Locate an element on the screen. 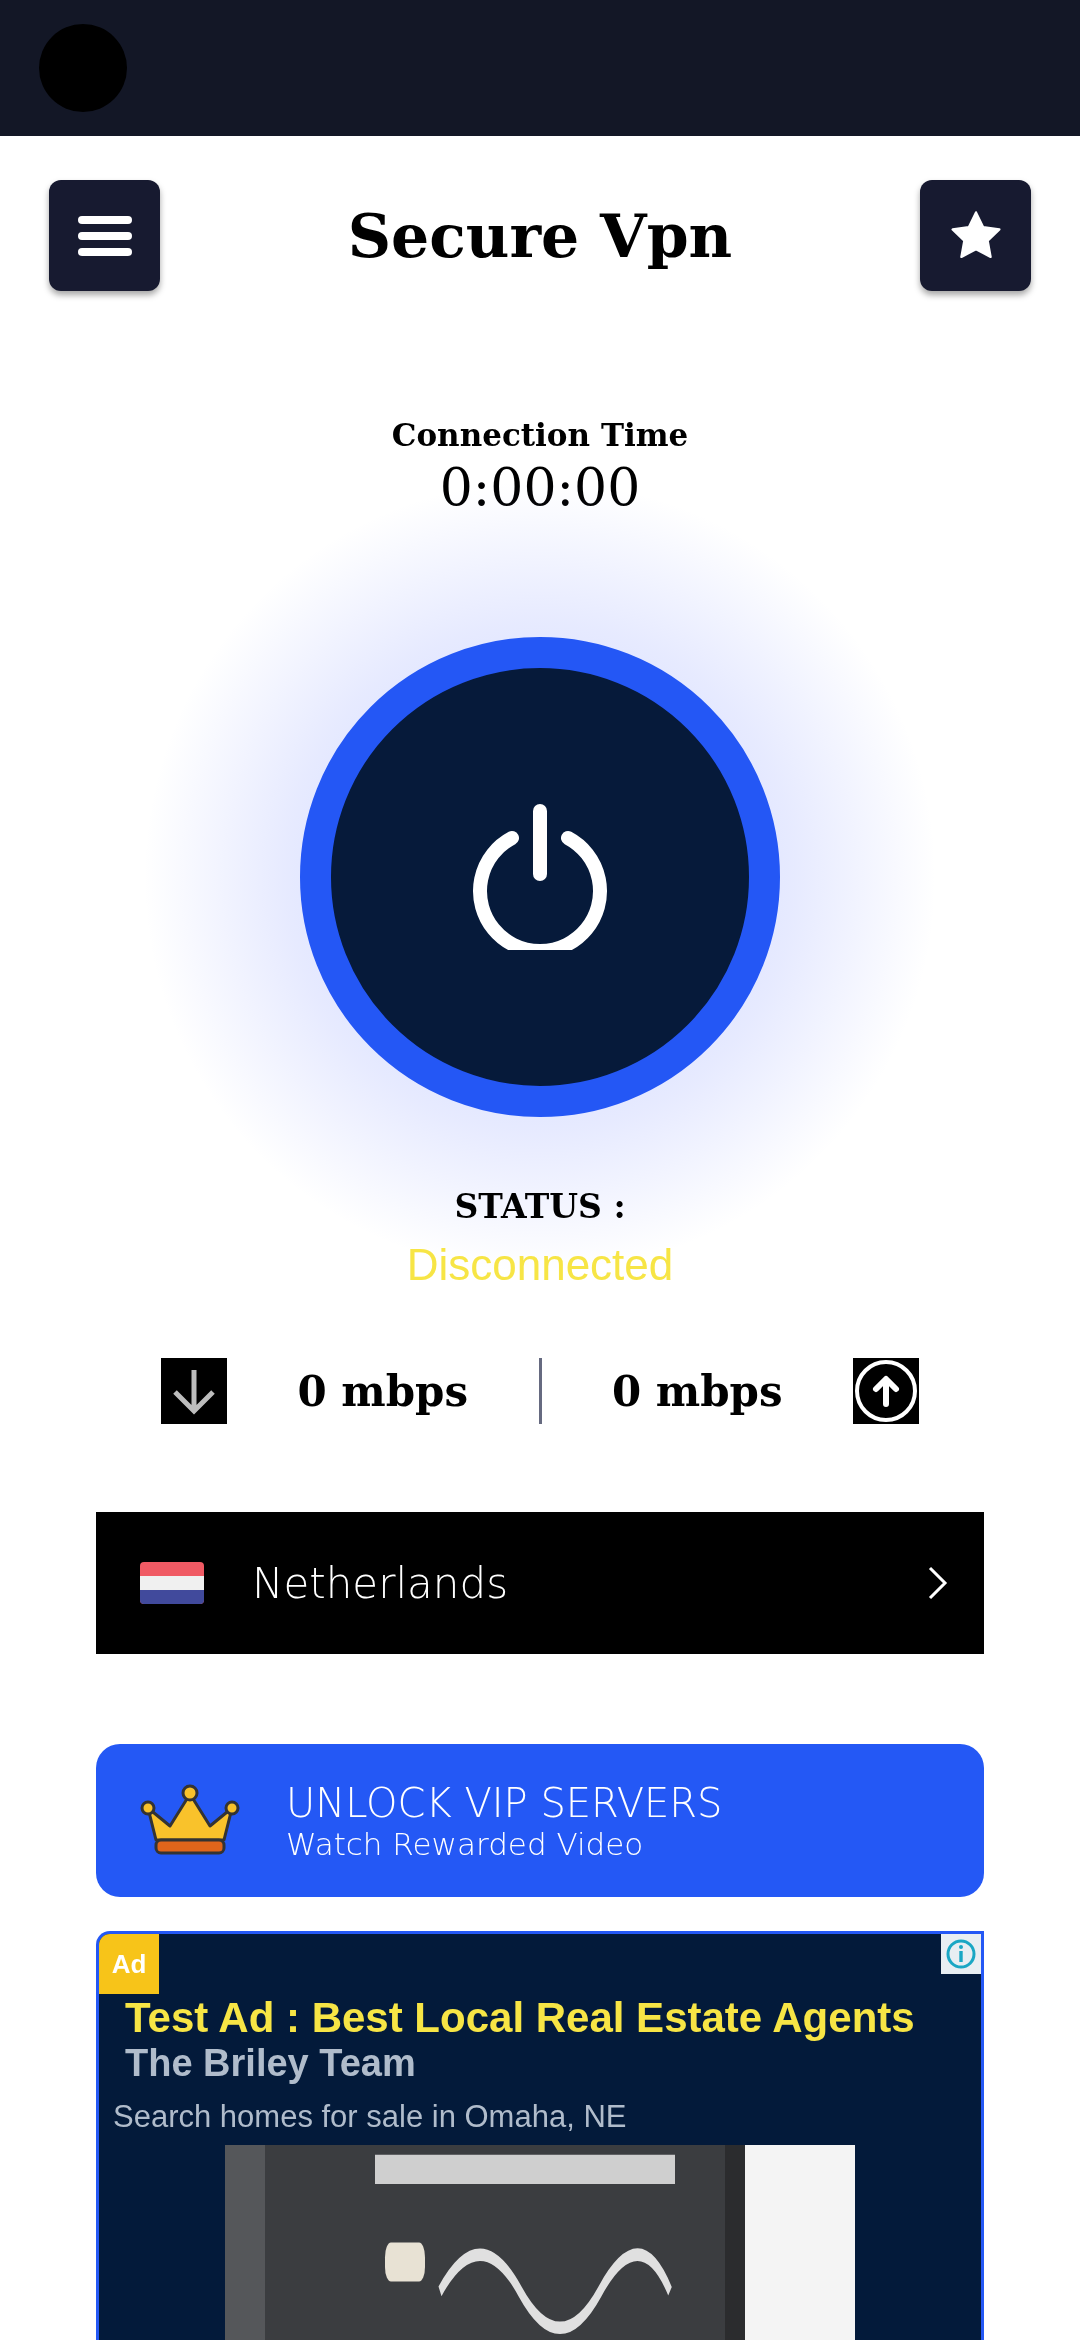 This screenshot has height=2340, width=1080. unlock-vip-button: UNLOCK VIP SERVERS Watch Rewarded Video is located at coordinates (540, 1820).